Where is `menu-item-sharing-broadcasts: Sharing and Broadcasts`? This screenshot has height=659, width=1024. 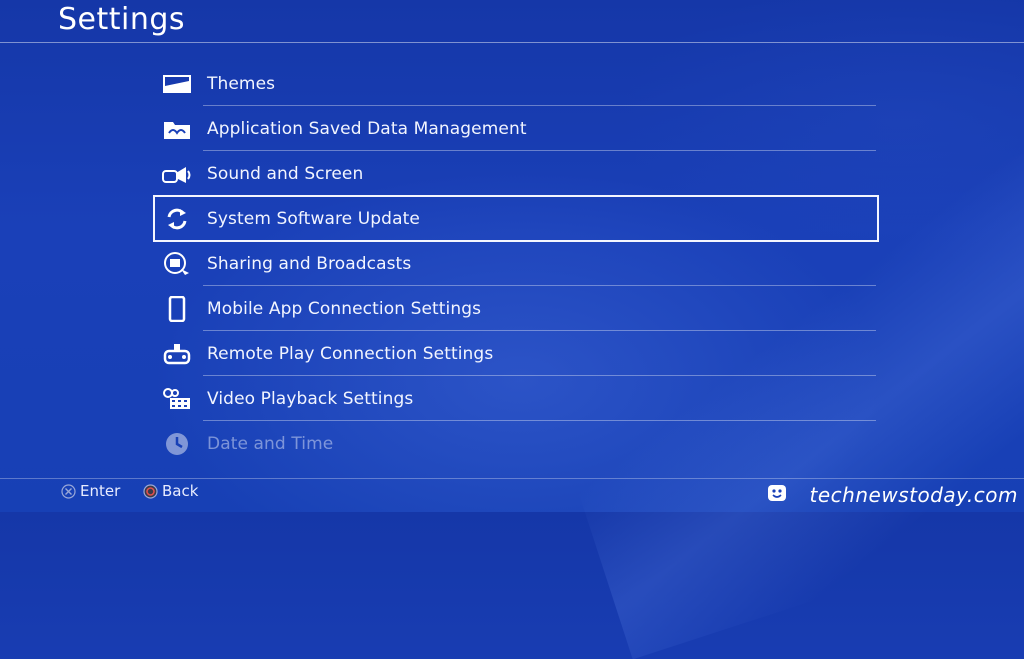
menu-item-sharing-broadcasts: Sharing and Broadcasts is located at coordinates (516, 263).